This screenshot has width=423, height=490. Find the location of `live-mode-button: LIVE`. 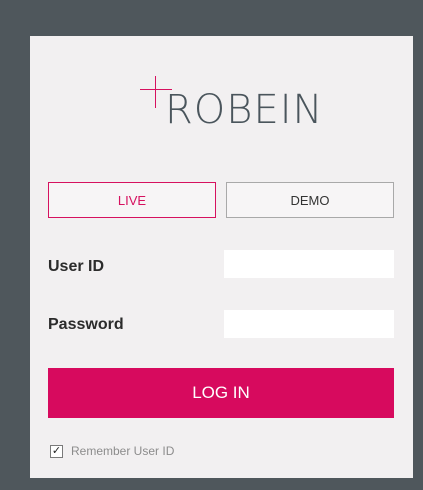

live-mode-button: LIVE is located at coordinates (132, 200).